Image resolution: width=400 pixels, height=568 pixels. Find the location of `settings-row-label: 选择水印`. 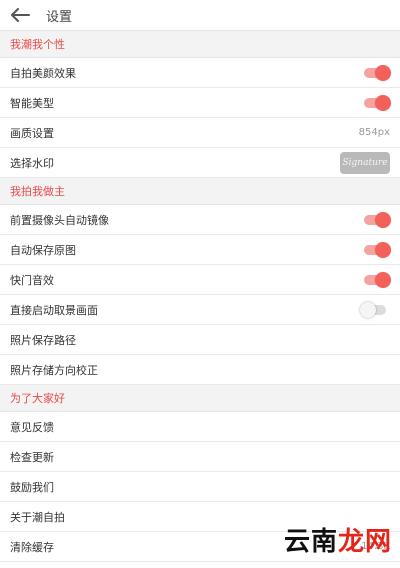

settings-row-label: 选择水印 is located at coordinates (32, 163).